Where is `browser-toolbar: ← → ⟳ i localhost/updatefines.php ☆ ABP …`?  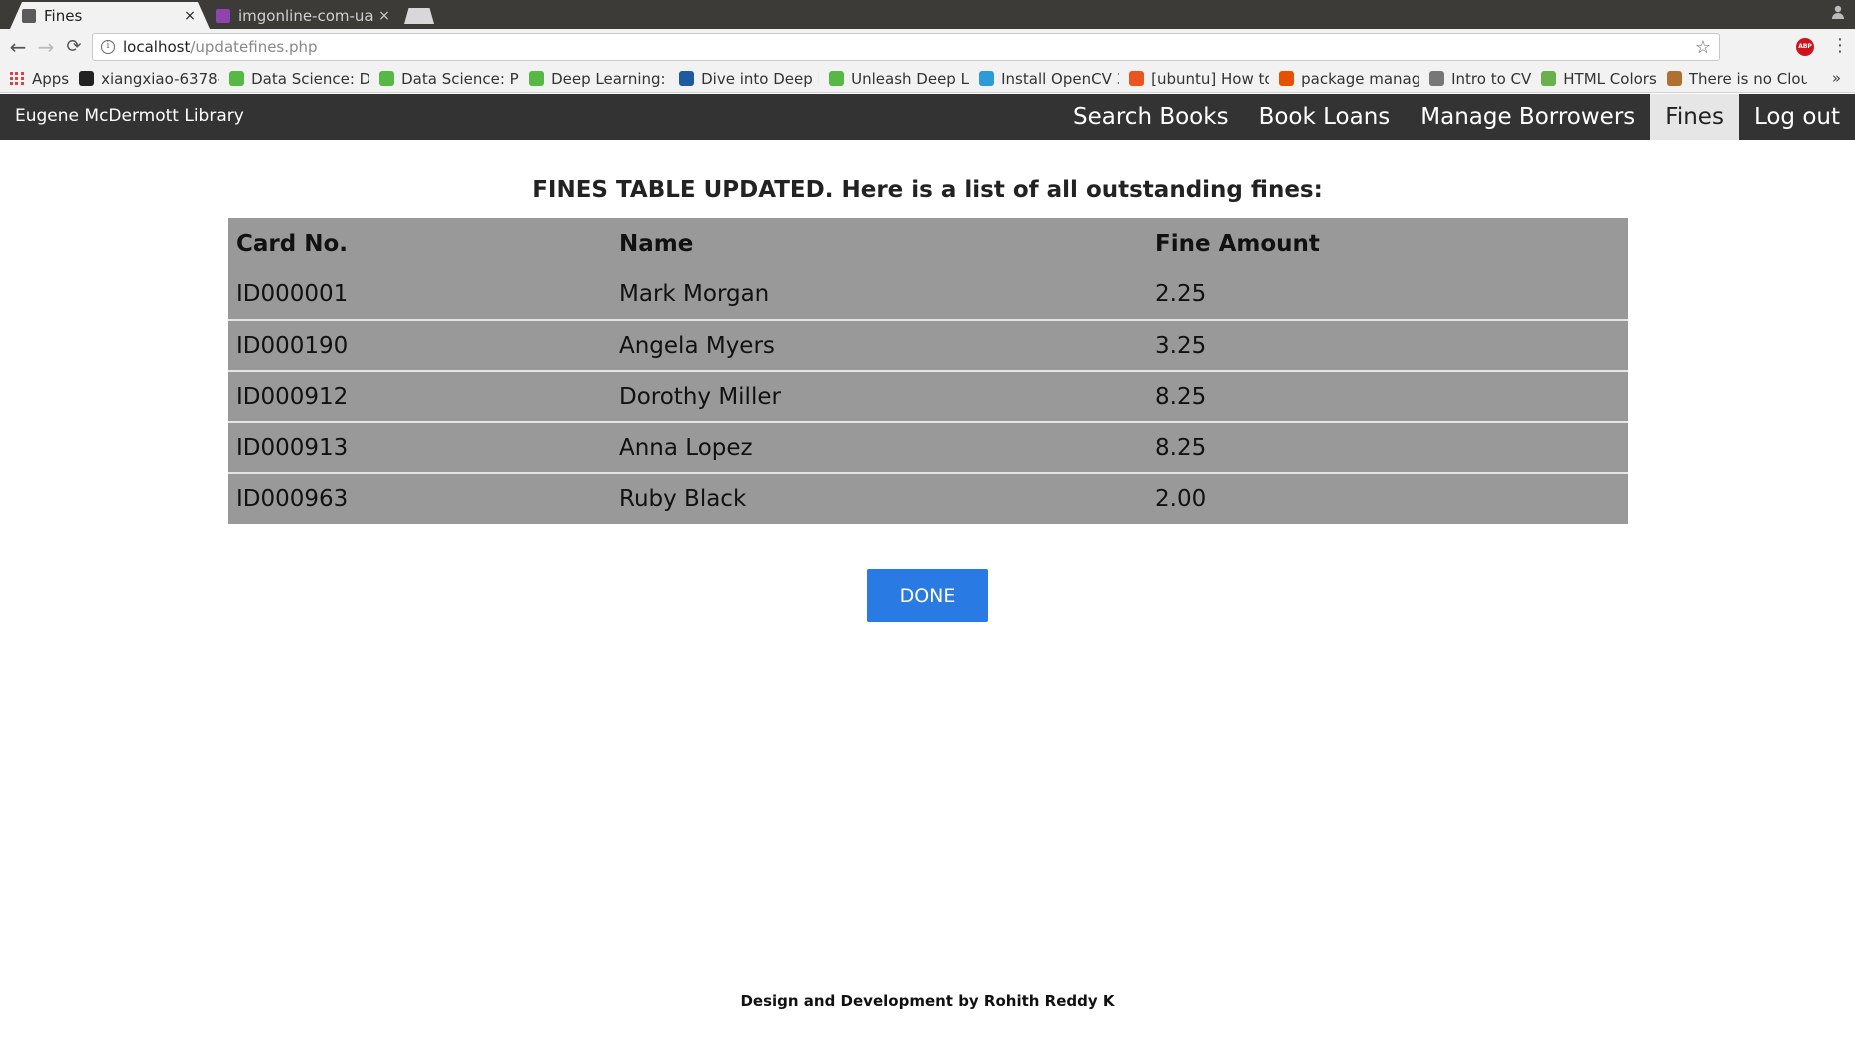 browser-toolbar: ← → ⟳ i localhost/updatefines.php ☆ ABP … is located at coordinates (927, 47).